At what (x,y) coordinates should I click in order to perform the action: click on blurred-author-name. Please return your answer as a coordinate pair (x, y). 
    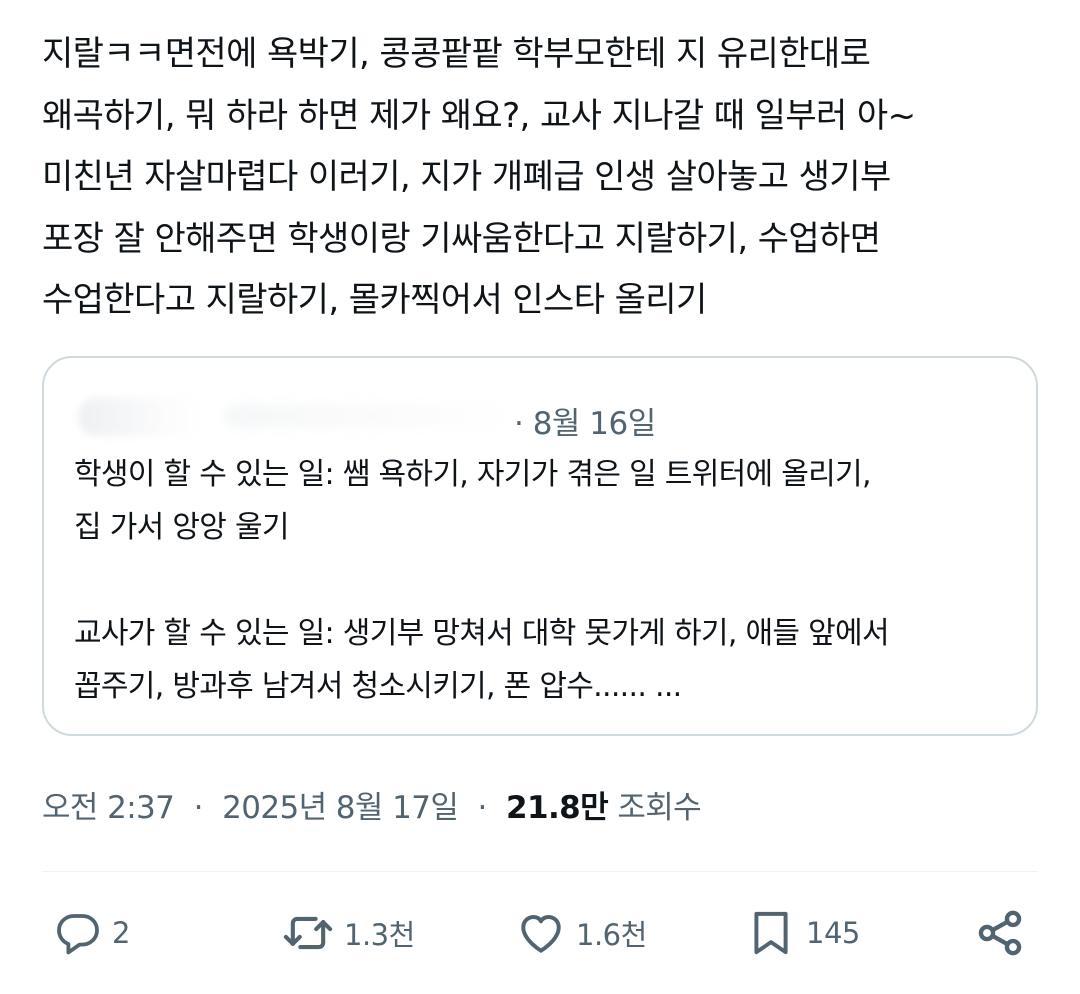
    Looking at the image, I should click on (364, 416).